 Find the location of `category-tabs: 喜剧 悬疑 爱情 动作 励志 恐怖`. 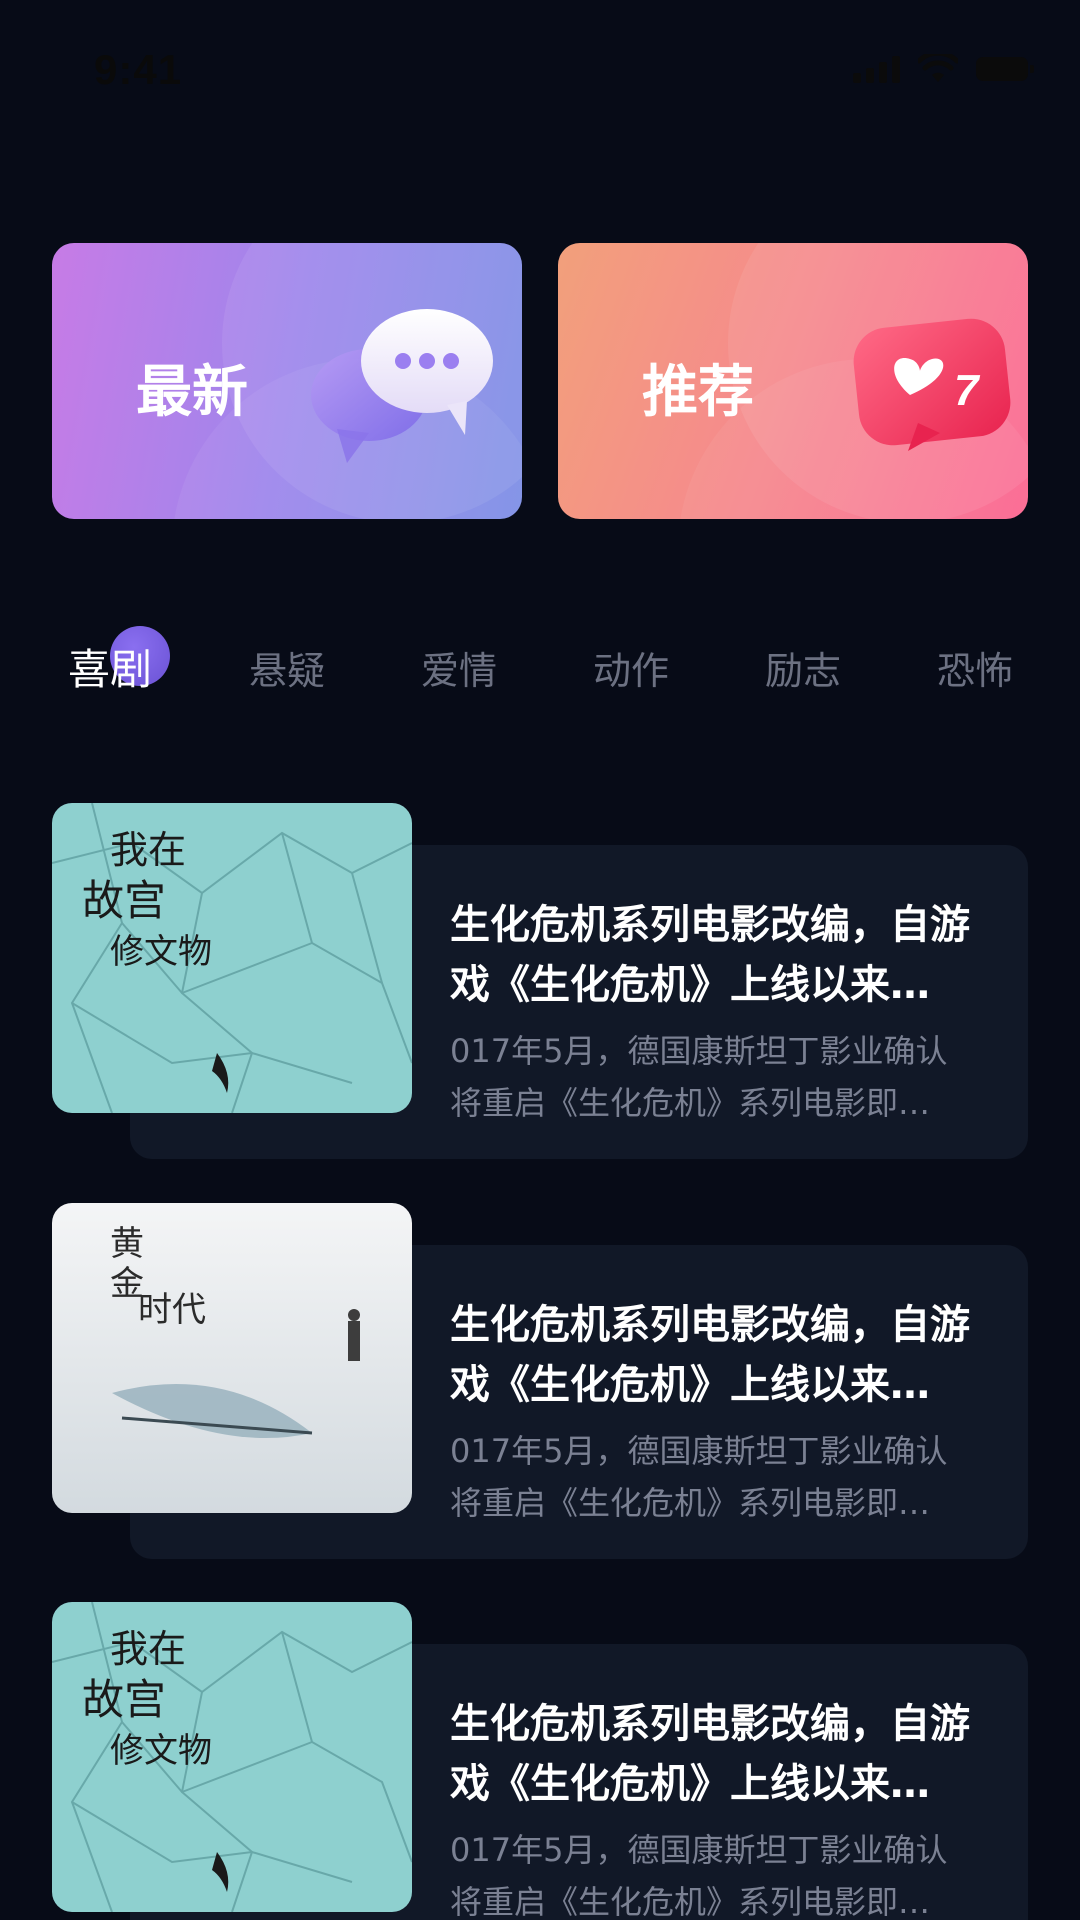

category-tabs: 喜剧 悬疑 爱情 动作 励志 恐怖 is located at coordinates (540, 670).